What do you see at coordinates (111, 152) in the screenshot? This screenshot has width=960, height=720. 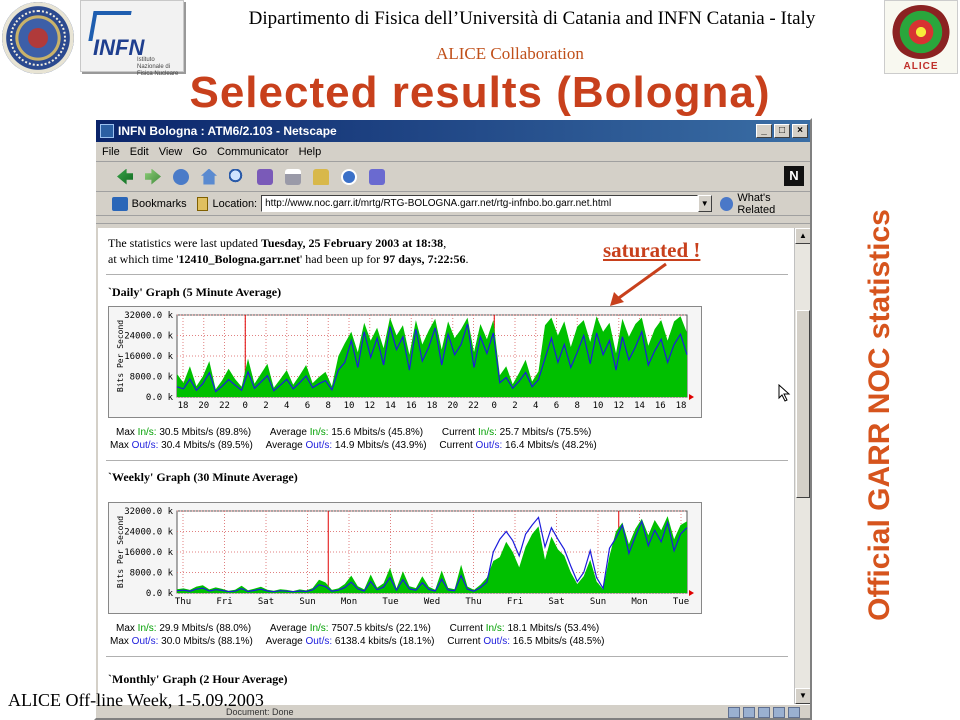 I see `menu-file: File` at bounding box center [111, 152].